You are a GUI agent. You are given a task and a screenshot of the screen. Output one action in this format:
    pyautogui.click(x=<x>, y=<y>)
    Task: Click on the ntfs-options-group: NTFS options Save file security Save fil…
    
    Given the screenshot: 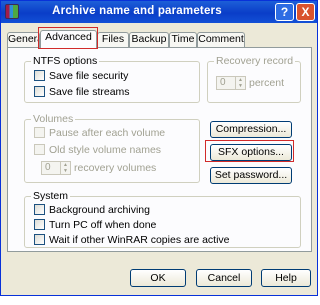 What is the action you would take?
    pyautogui.click(x=112, y=79)
    